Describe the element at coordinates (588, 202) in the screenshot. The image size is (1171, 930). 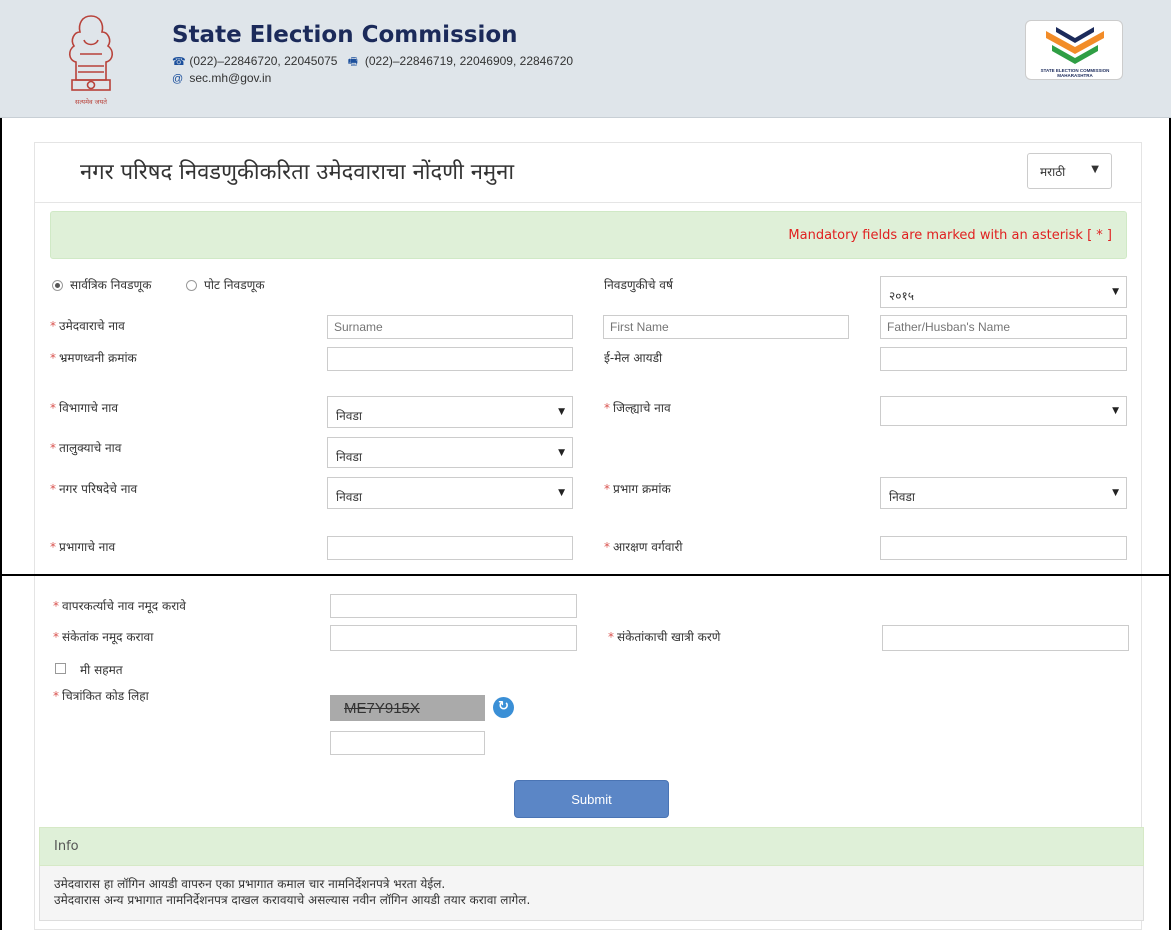
I see `divider` at that location.